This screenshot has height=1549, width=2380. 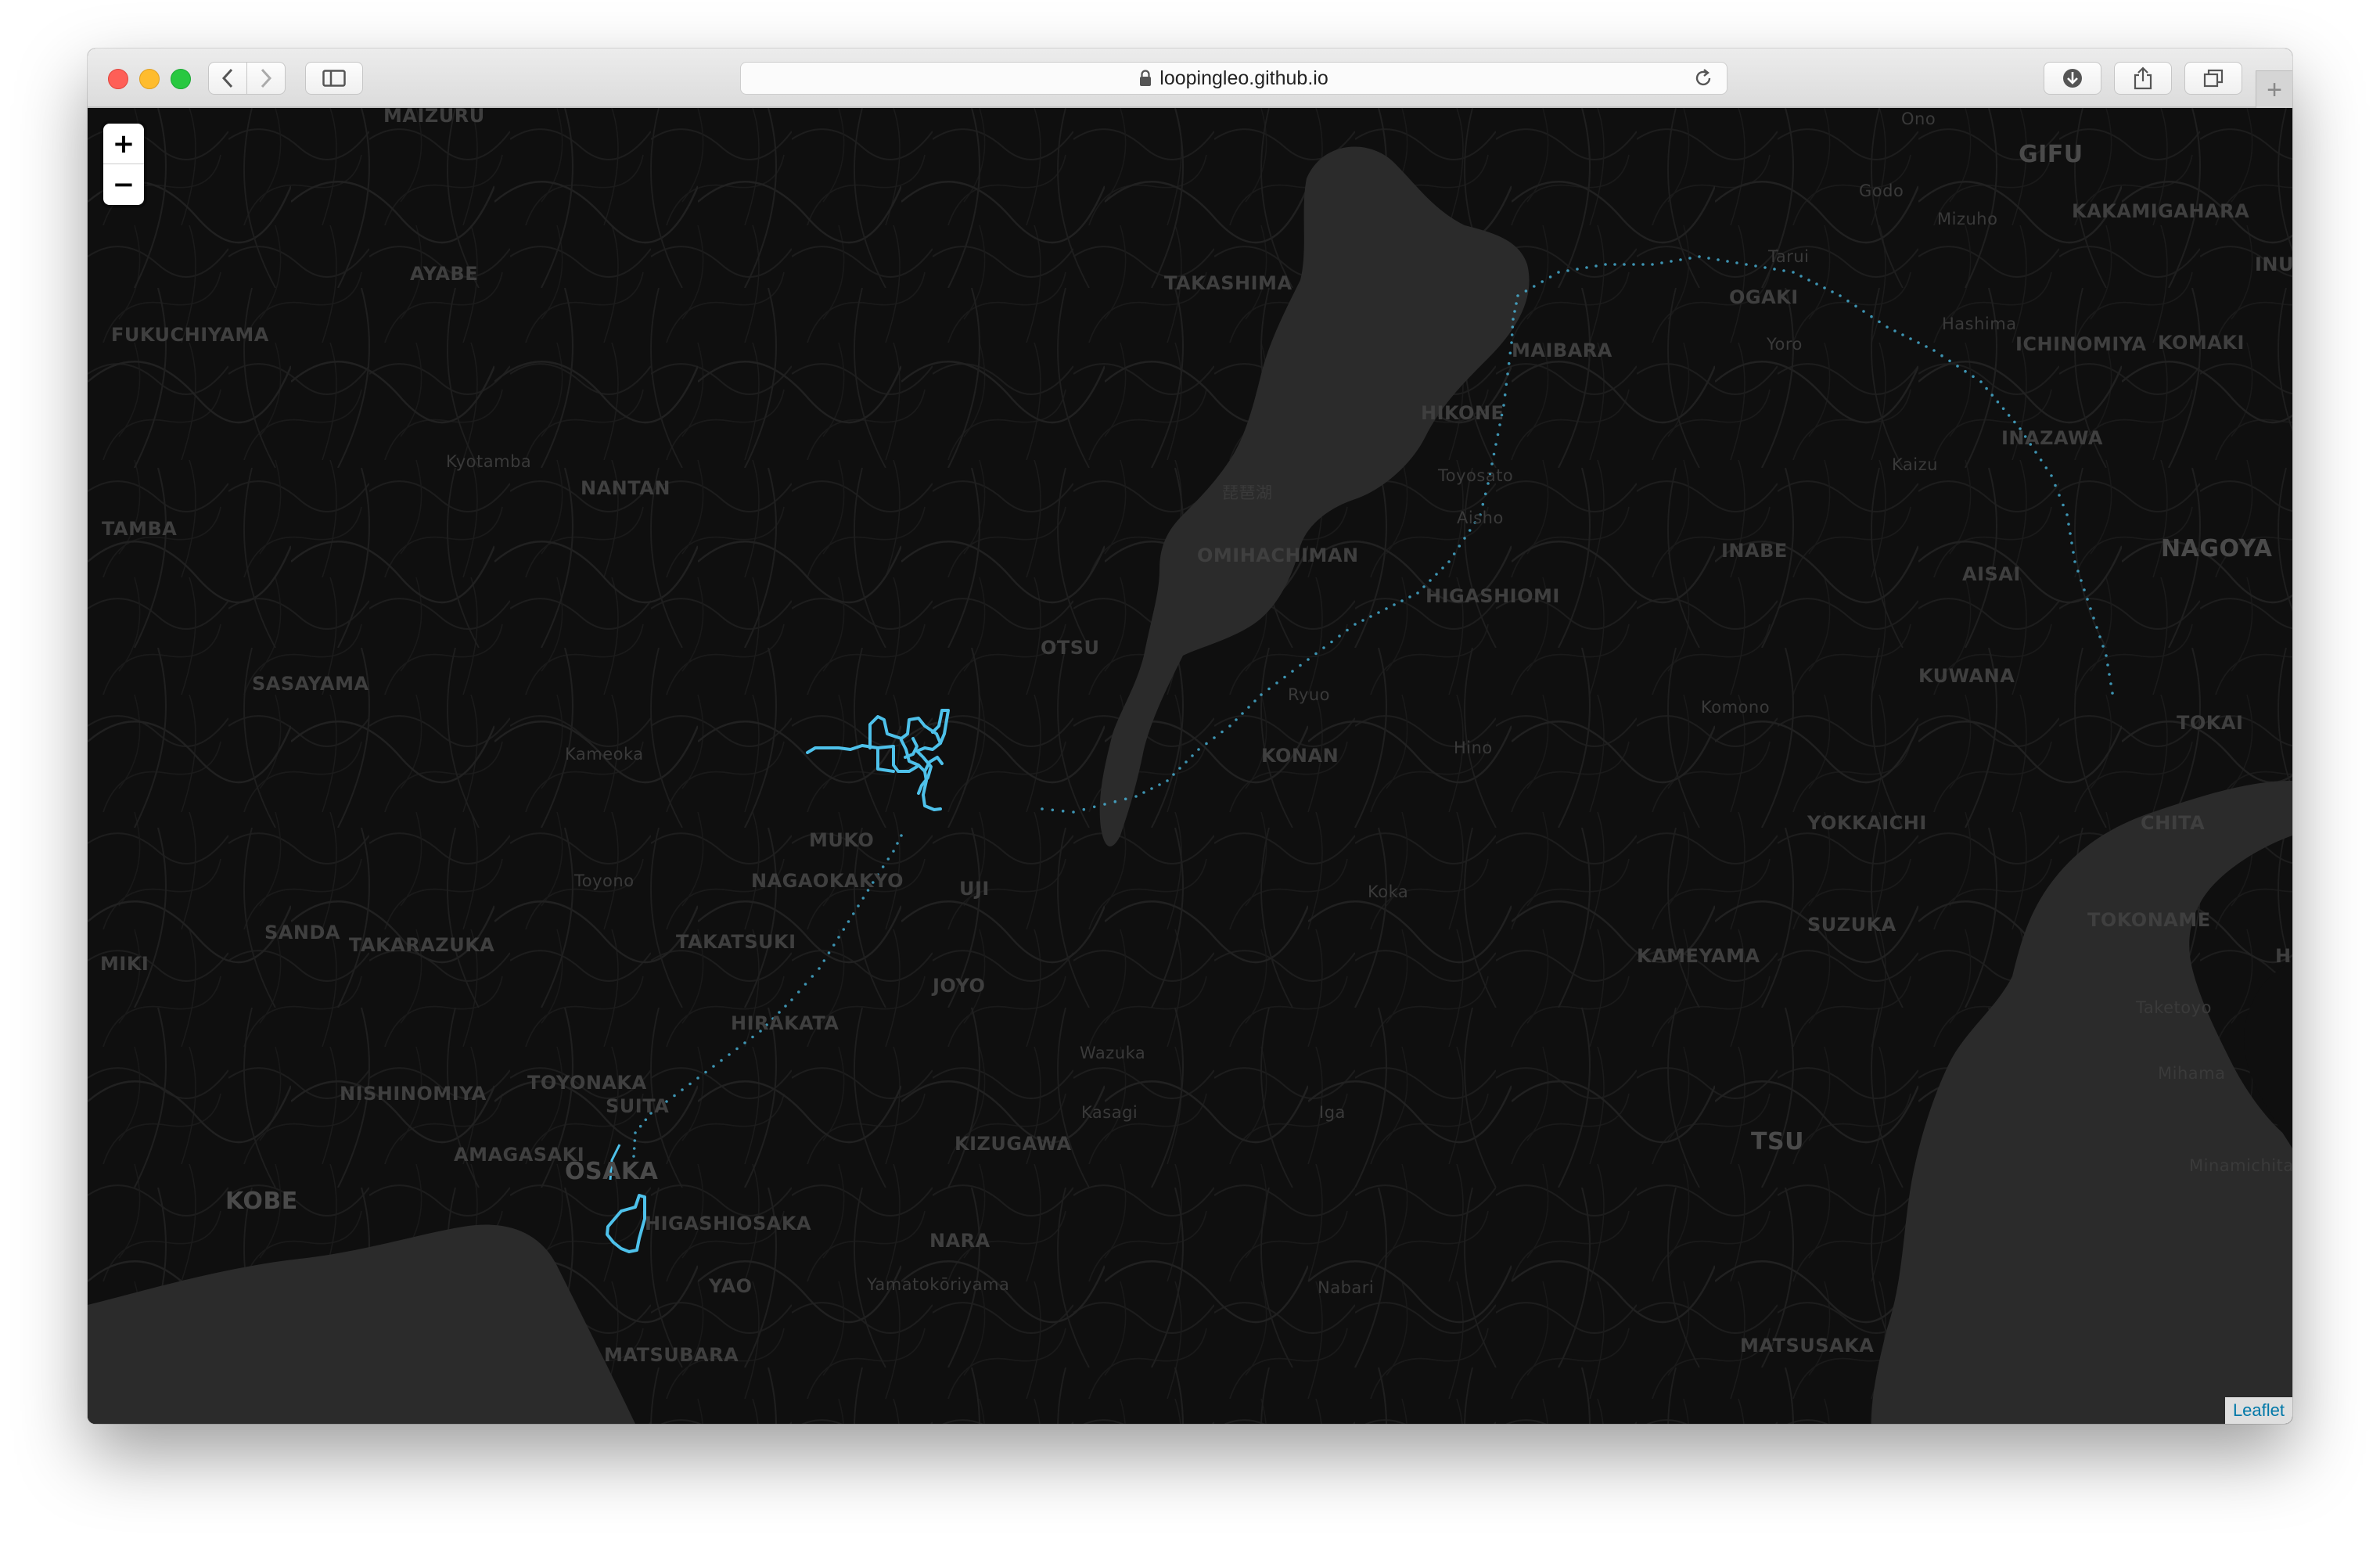 I want to click on forward-icon, so click(x=266, y=78).